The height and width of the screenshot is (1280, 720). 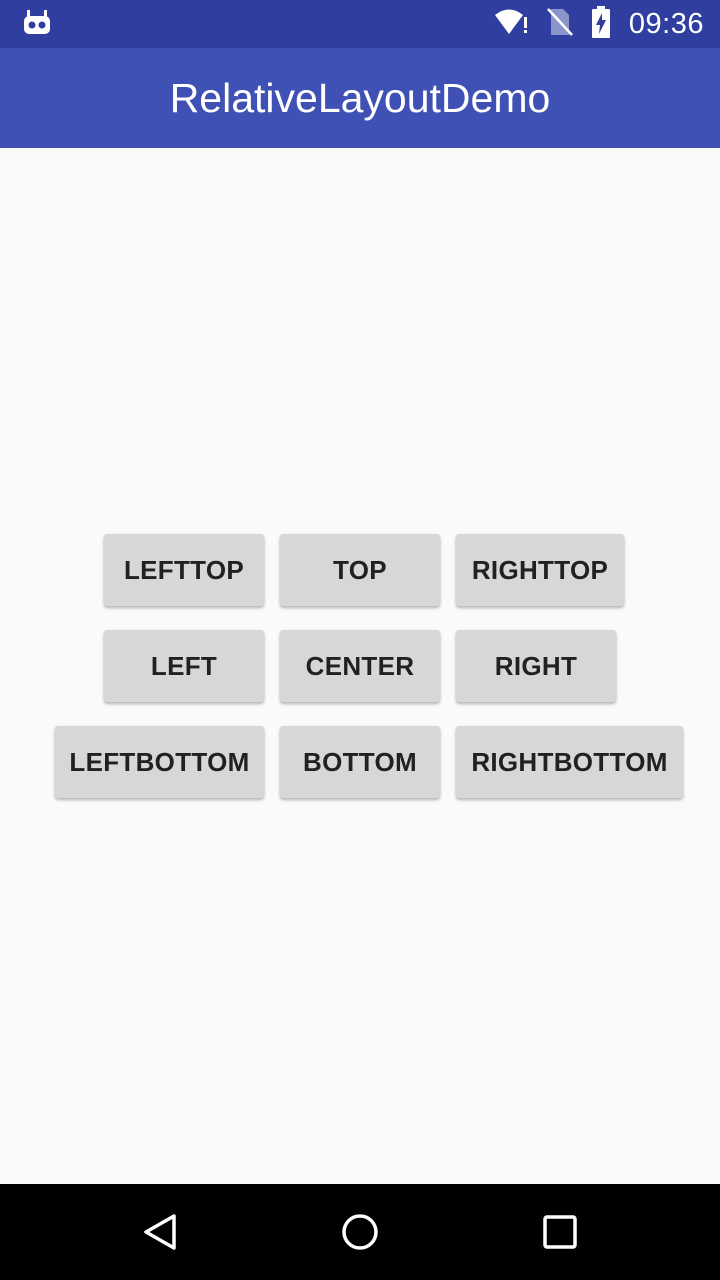 What do you see at coordinates (540, 570) in the screenshot?
I see `righttop-button: RIGHTTOP` at bounding box center [540, 570].